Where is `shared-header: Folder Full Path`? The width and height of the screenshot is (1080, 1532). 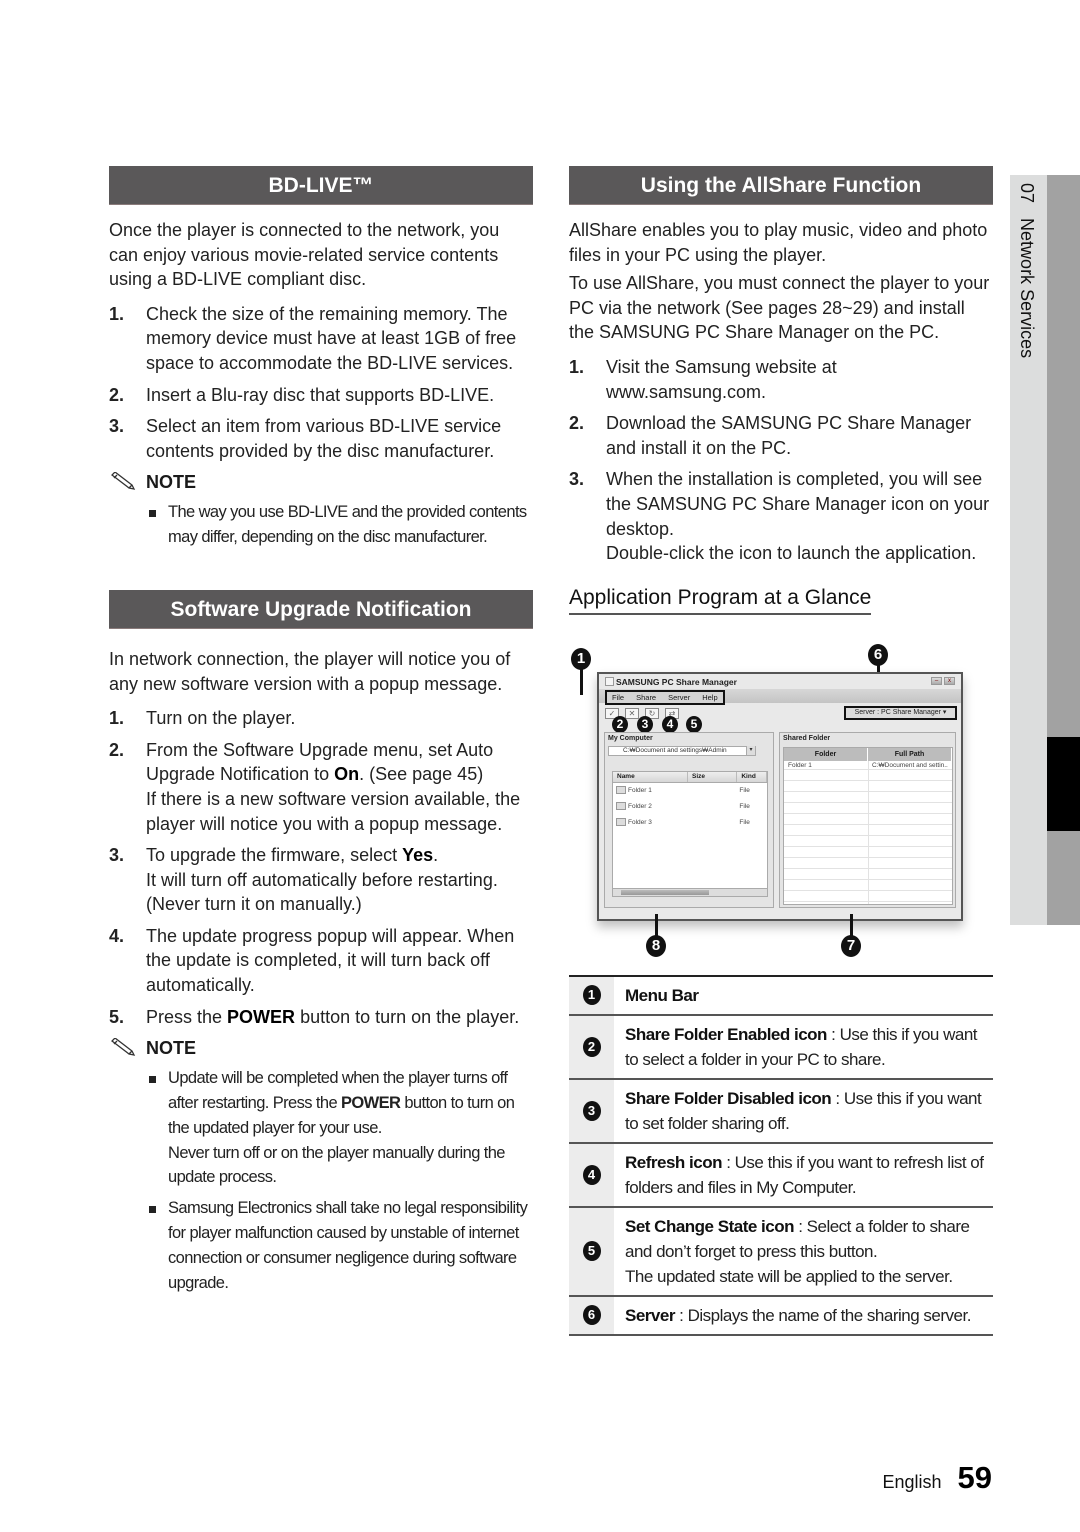
shared-header: Folder Full Path is located at coordinates (868, 754).